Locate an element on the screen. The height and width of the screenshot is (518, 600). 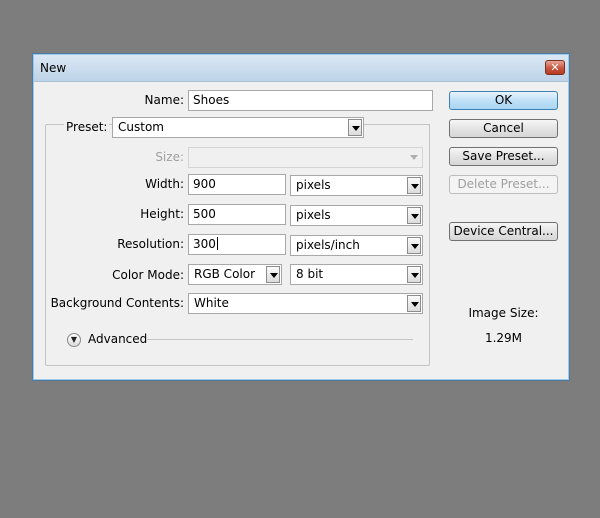
height-unit-value: pixels is located at coordinates (313, 215).